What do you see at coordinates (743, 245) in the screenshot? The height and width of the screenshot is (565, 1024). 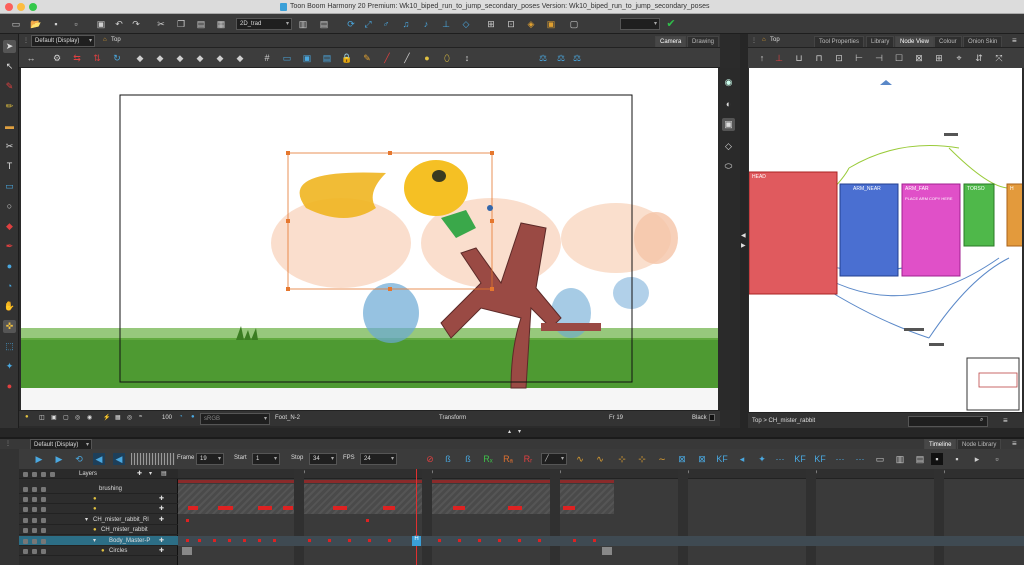 I see `collapse-right-icon: ▶` at bounding box center [743, 245].